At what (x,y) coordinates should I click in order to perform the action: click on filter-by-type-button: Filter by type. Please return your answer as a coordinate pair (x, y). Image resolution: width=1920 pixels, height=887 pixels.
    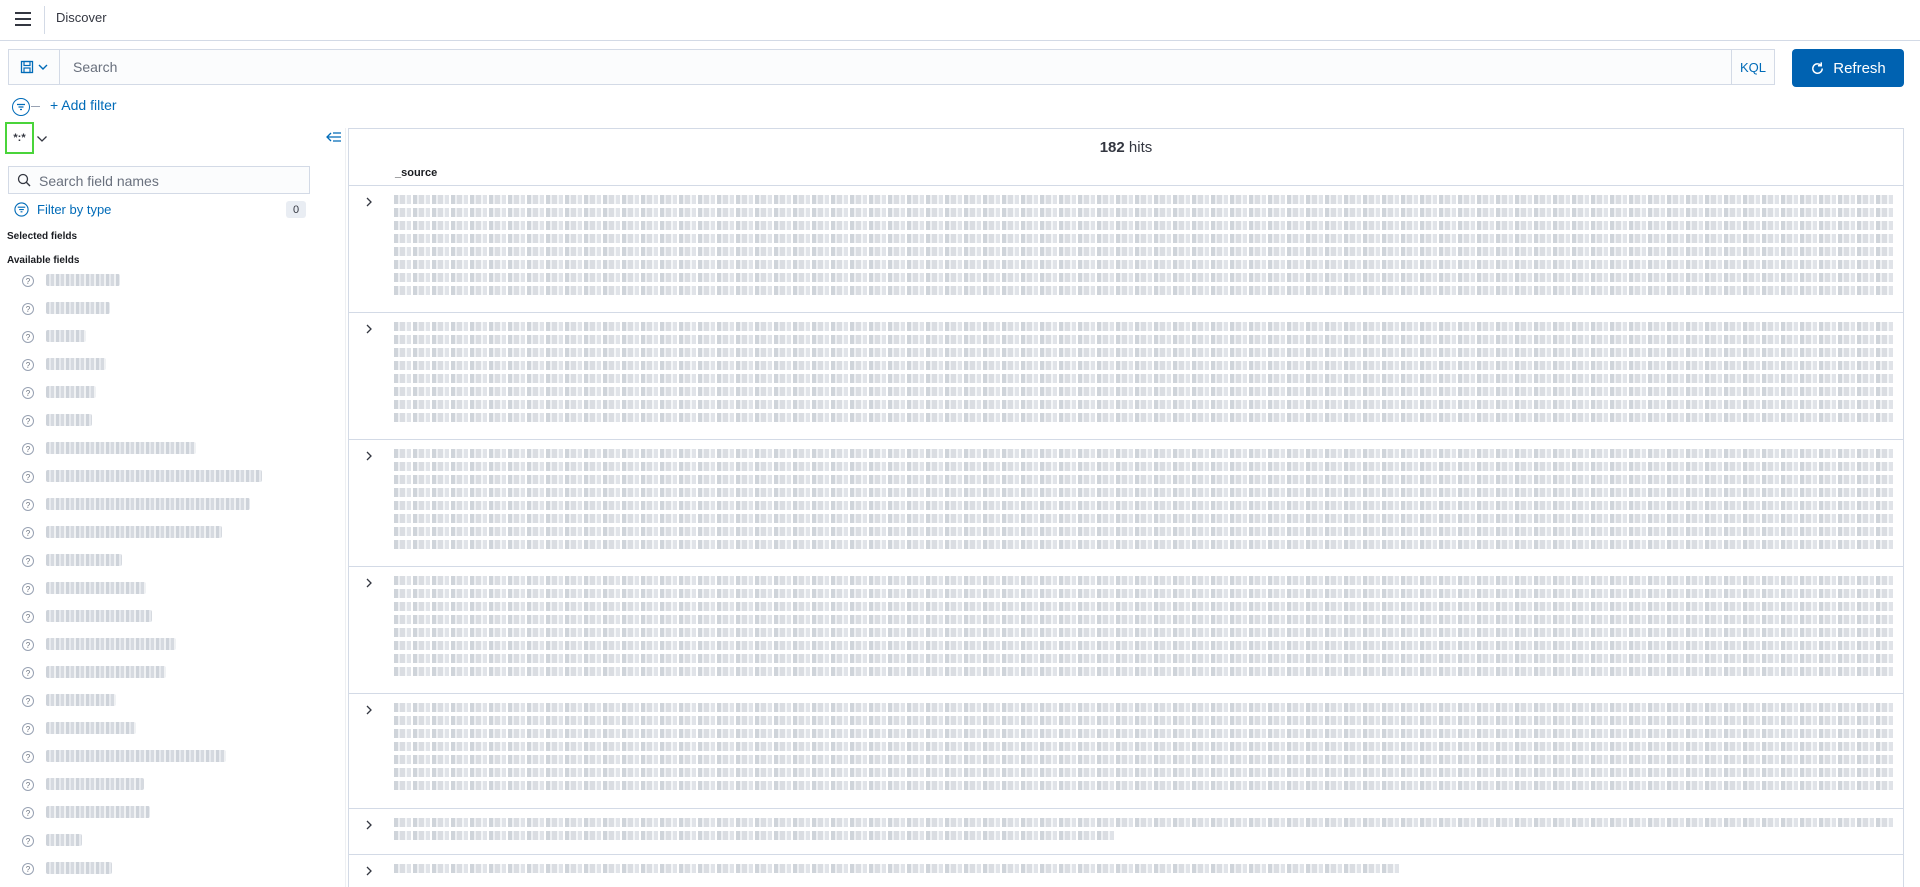
    Looking at the image, I should click on (62, 209).